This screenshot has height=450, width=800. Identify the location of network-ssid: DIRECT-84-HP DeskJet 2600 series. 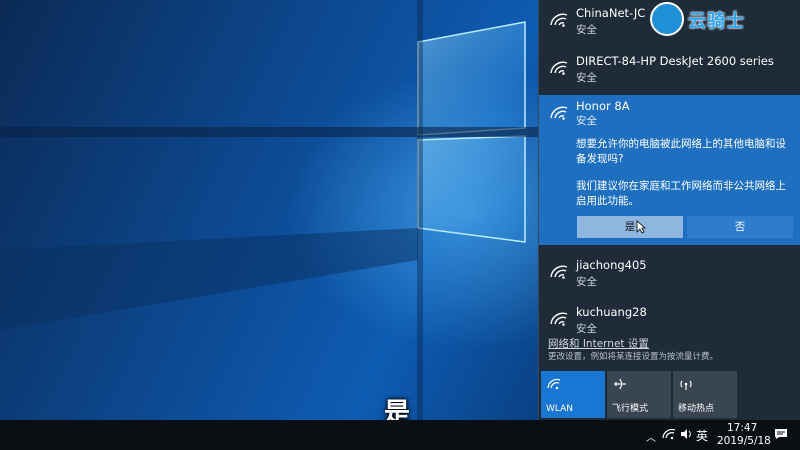
(675, 61).